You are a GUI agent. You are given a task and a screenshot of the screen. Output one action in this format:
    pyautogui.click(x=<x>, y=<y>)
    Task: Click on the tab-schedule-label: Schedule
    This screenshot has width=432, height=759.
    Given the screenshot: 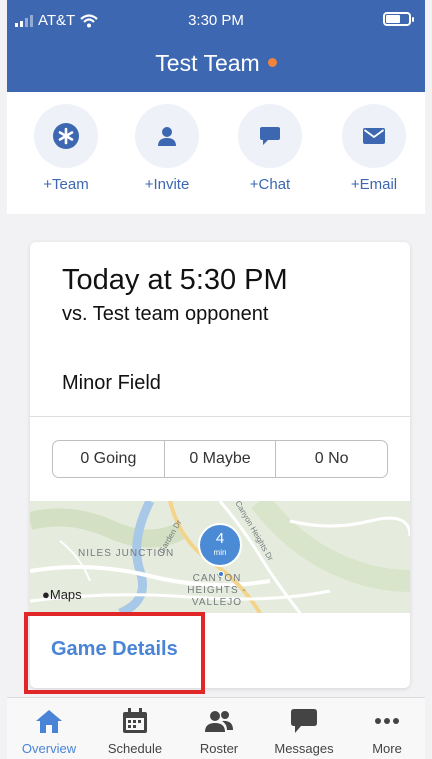 What is the action you would take?
    pyautogui.click(x=135, y=748)
    